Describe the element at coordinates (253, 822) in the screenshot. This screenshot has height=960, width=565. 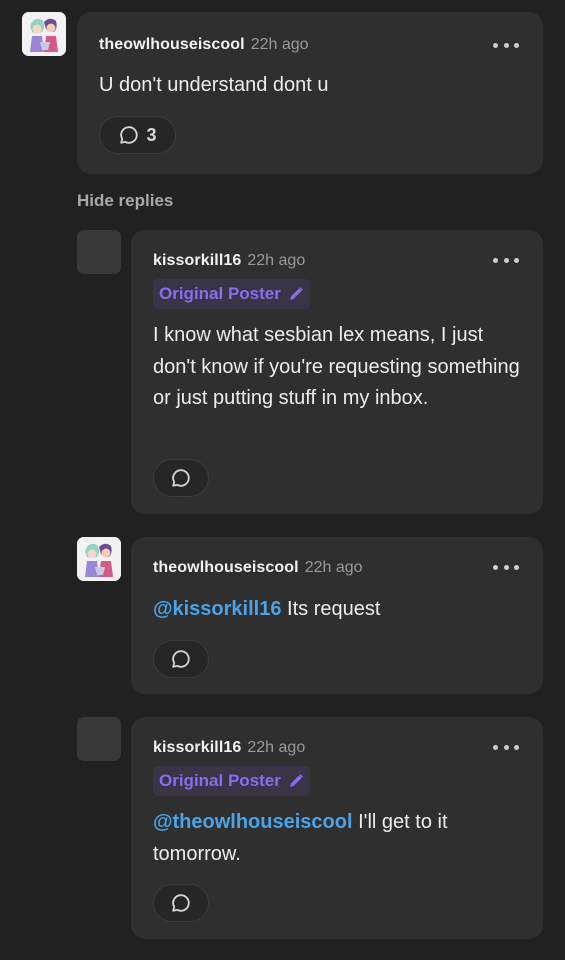
I see `user-mention: @theowlhouseiscool` at that location.